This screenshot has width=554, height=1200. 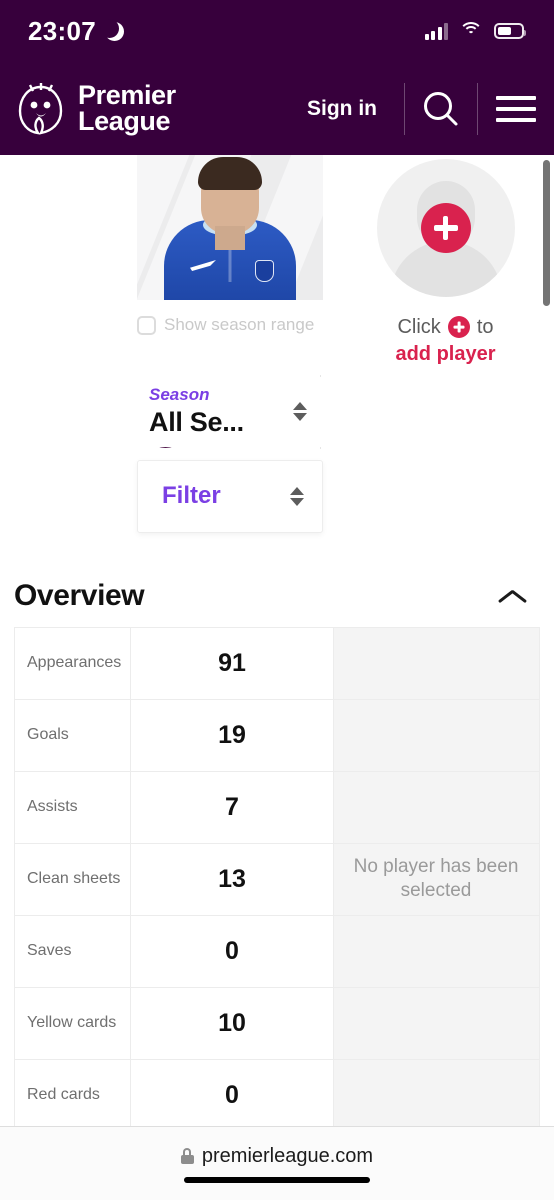 I want to click on stat-value: 10, so click(x=232, y=1023).